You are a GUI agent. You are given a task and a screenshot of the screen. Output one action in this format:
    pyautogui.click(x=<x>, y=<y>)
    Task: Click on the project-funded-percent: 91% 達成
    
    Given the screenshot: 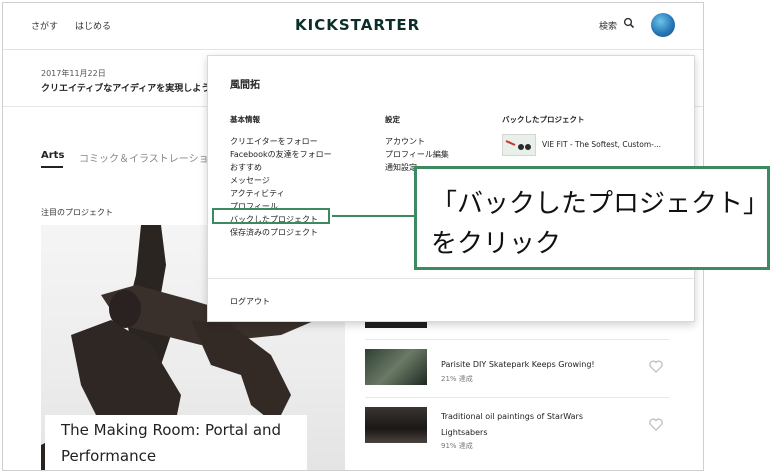 What is the action you would take?
    pyautogui.click(x=457, y=446)
    